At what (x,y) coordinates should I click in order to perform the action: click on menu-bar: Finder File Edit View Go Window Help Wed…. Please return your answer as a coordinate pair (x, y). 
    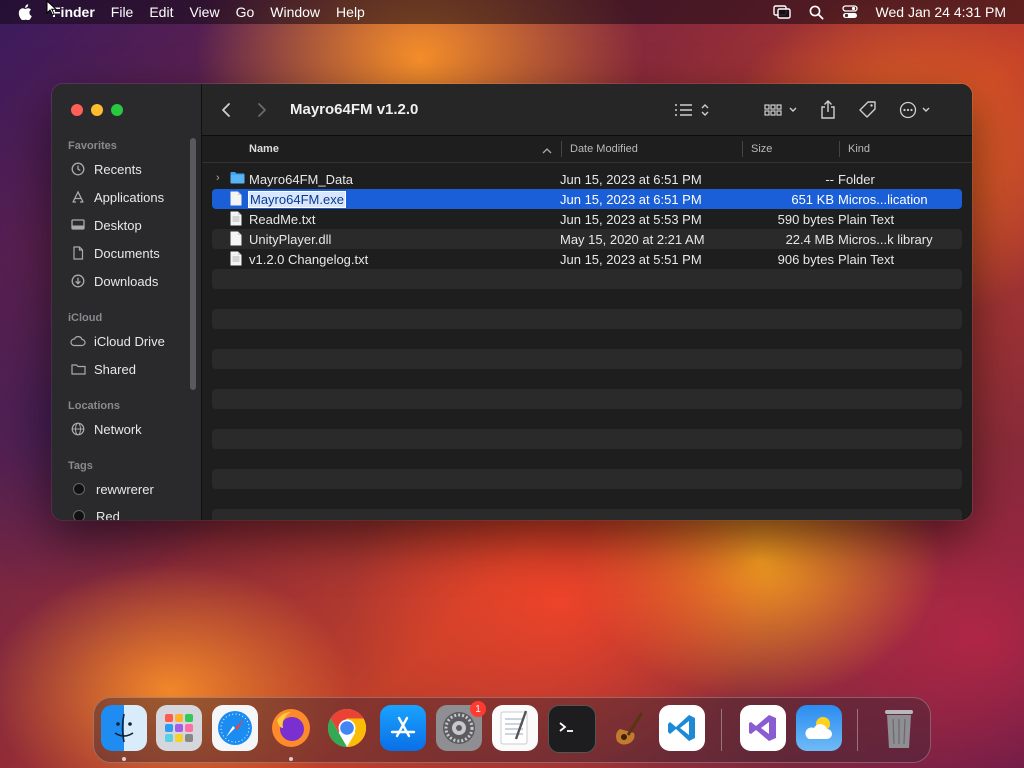
    Looking at the image, I should click on (512, 12).